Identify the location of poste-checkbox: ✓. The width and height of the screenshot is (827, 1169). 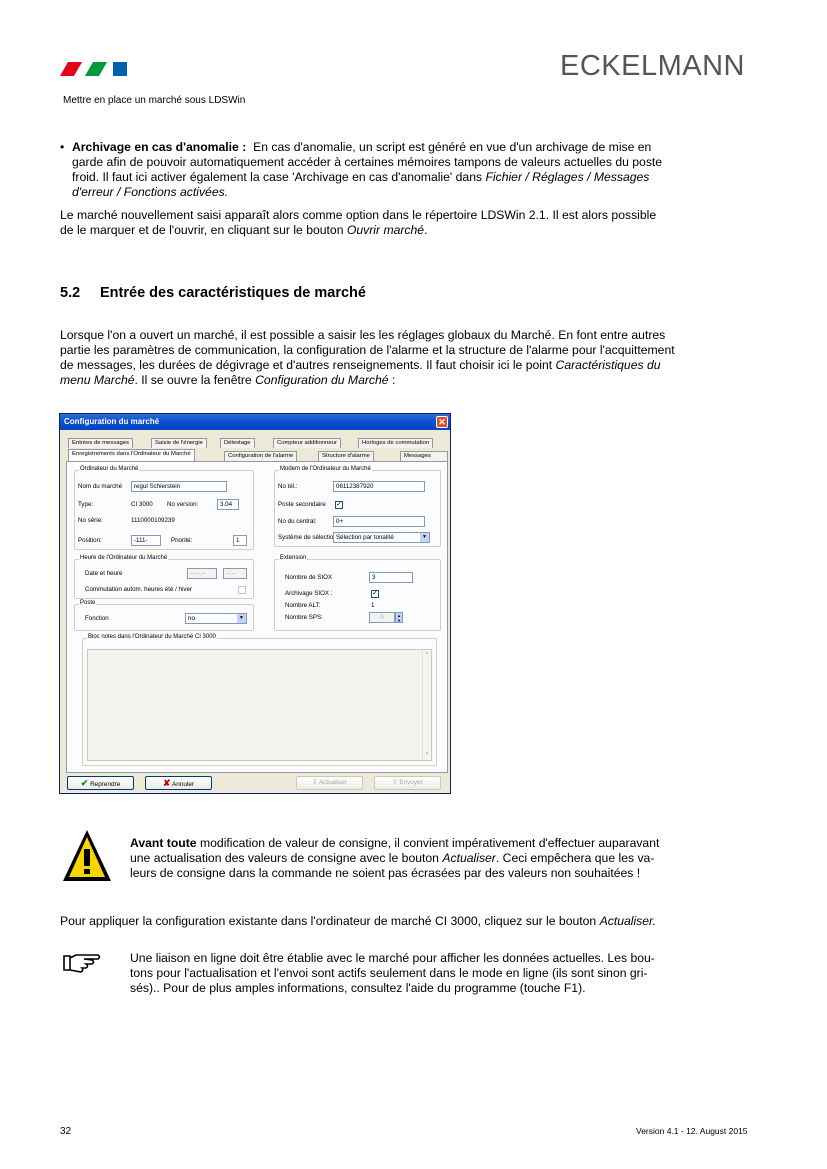
(339, 505).